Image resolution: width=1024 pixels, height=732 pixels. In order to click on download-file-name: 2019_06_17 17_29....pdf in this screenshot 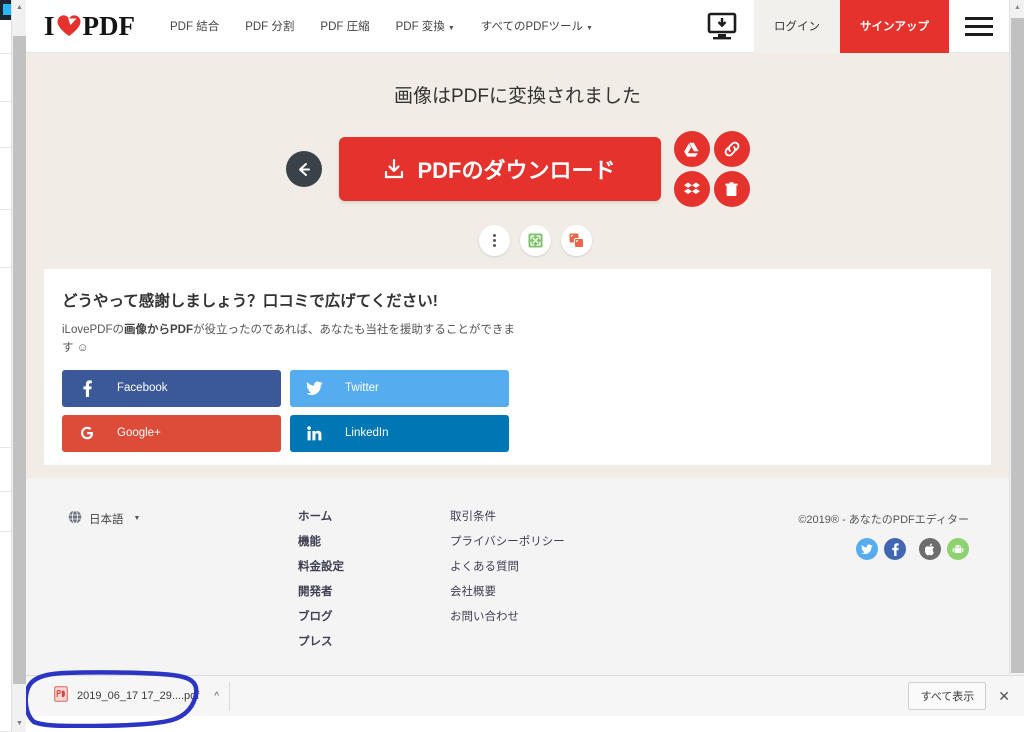, I will do `click(138, 696)`.